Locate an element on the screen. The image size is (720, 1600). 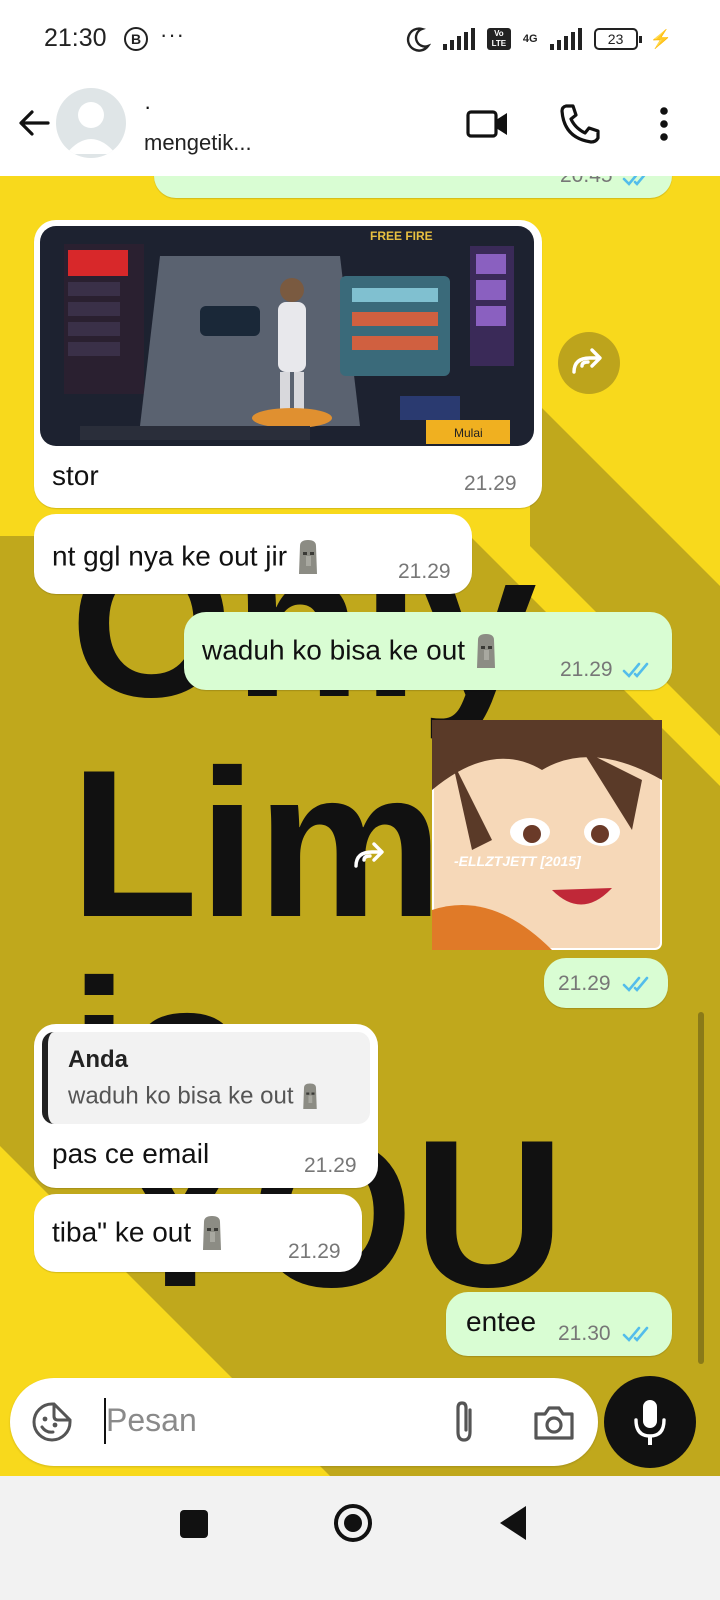
message-bubble-outgoing: waduh ko bisa ke out 21.29 is located at coordinates (428, 651).